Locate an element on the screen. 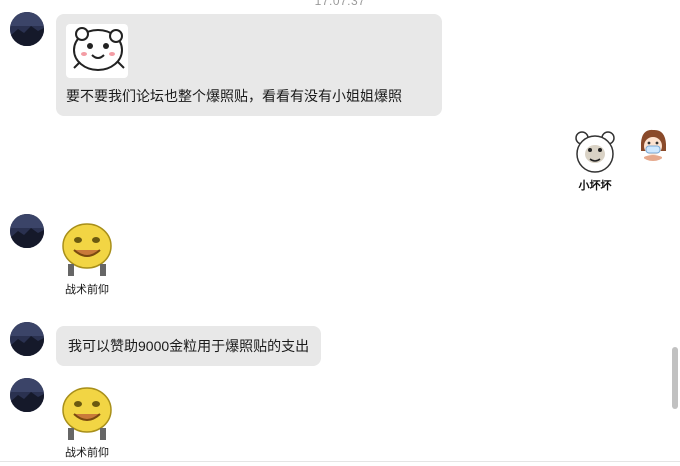 The height and width of the screenshot is (466, 680). sticker-caption: 小坏坏 is located at coordinates (595, 185).